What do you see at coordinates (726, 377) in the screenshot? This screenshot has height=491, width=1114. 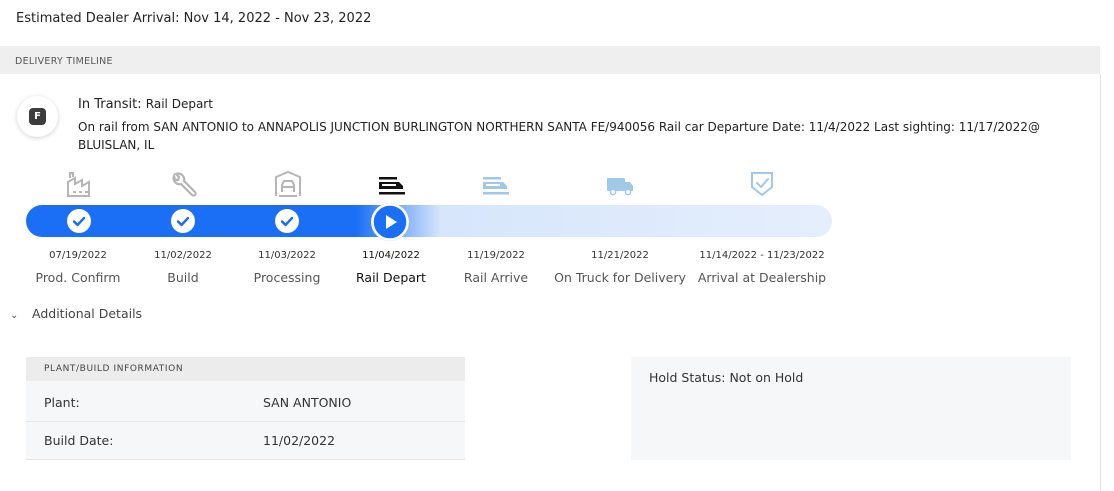 I see `hold-status-text: Hold Status: Not on Hold` at bounding box center [726, 377].